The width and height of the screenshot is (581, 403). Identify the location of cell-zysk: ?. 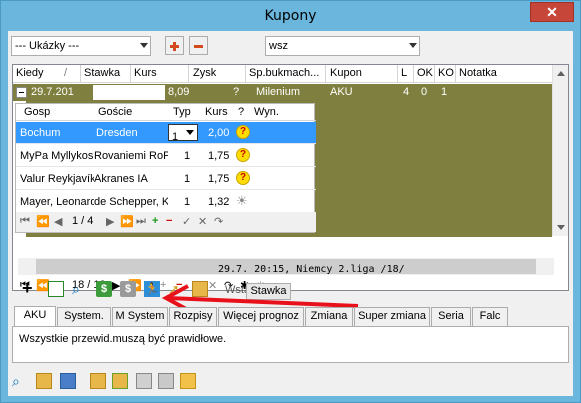
(236, 92).